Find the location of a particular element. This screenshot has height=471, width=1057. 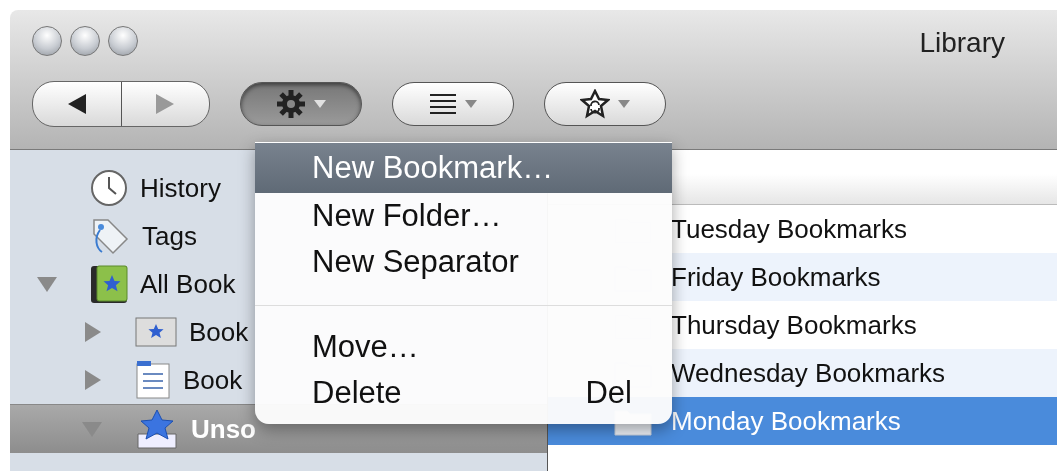

window-title: Library is located at coordinates (962, 43).